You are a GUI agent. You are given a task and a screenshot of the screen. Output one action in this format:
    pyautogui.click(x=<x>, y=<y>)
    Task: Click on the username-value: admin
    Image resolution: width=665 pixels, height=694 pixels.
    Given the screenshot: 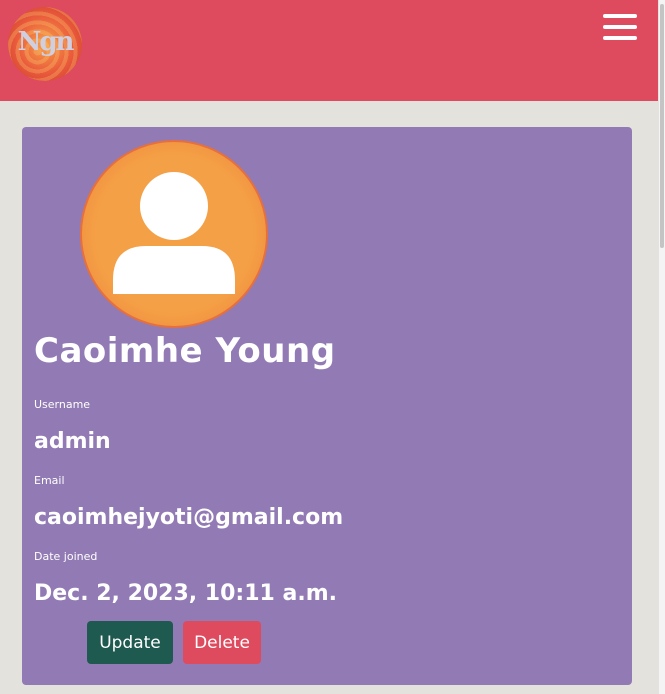 What is the action you would take?
    pyautogui.click(x=72, y=441)
    